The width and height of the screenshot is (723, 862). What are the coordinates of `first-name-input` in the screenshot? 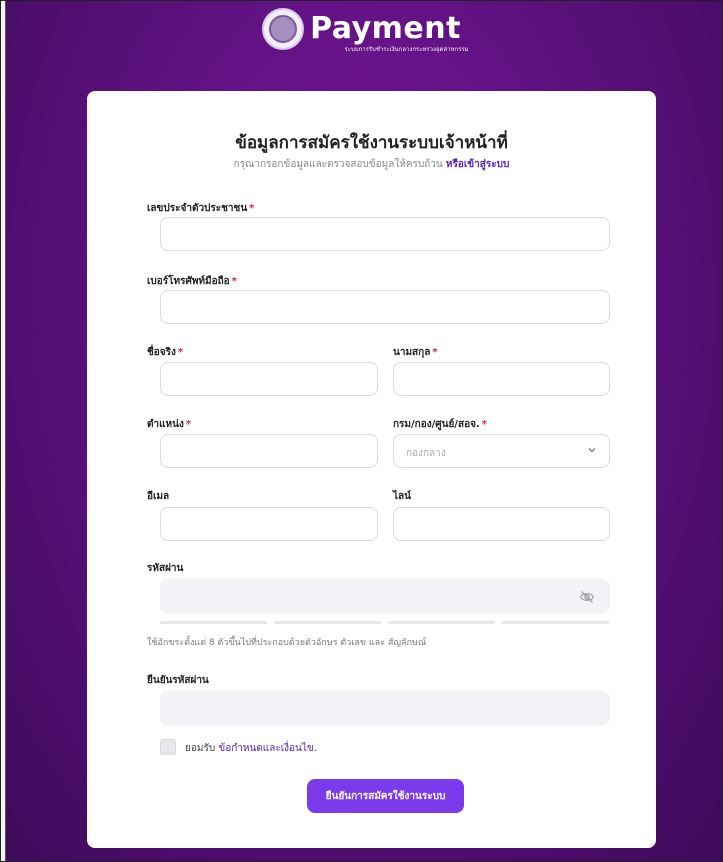 It's located at (269, 379).